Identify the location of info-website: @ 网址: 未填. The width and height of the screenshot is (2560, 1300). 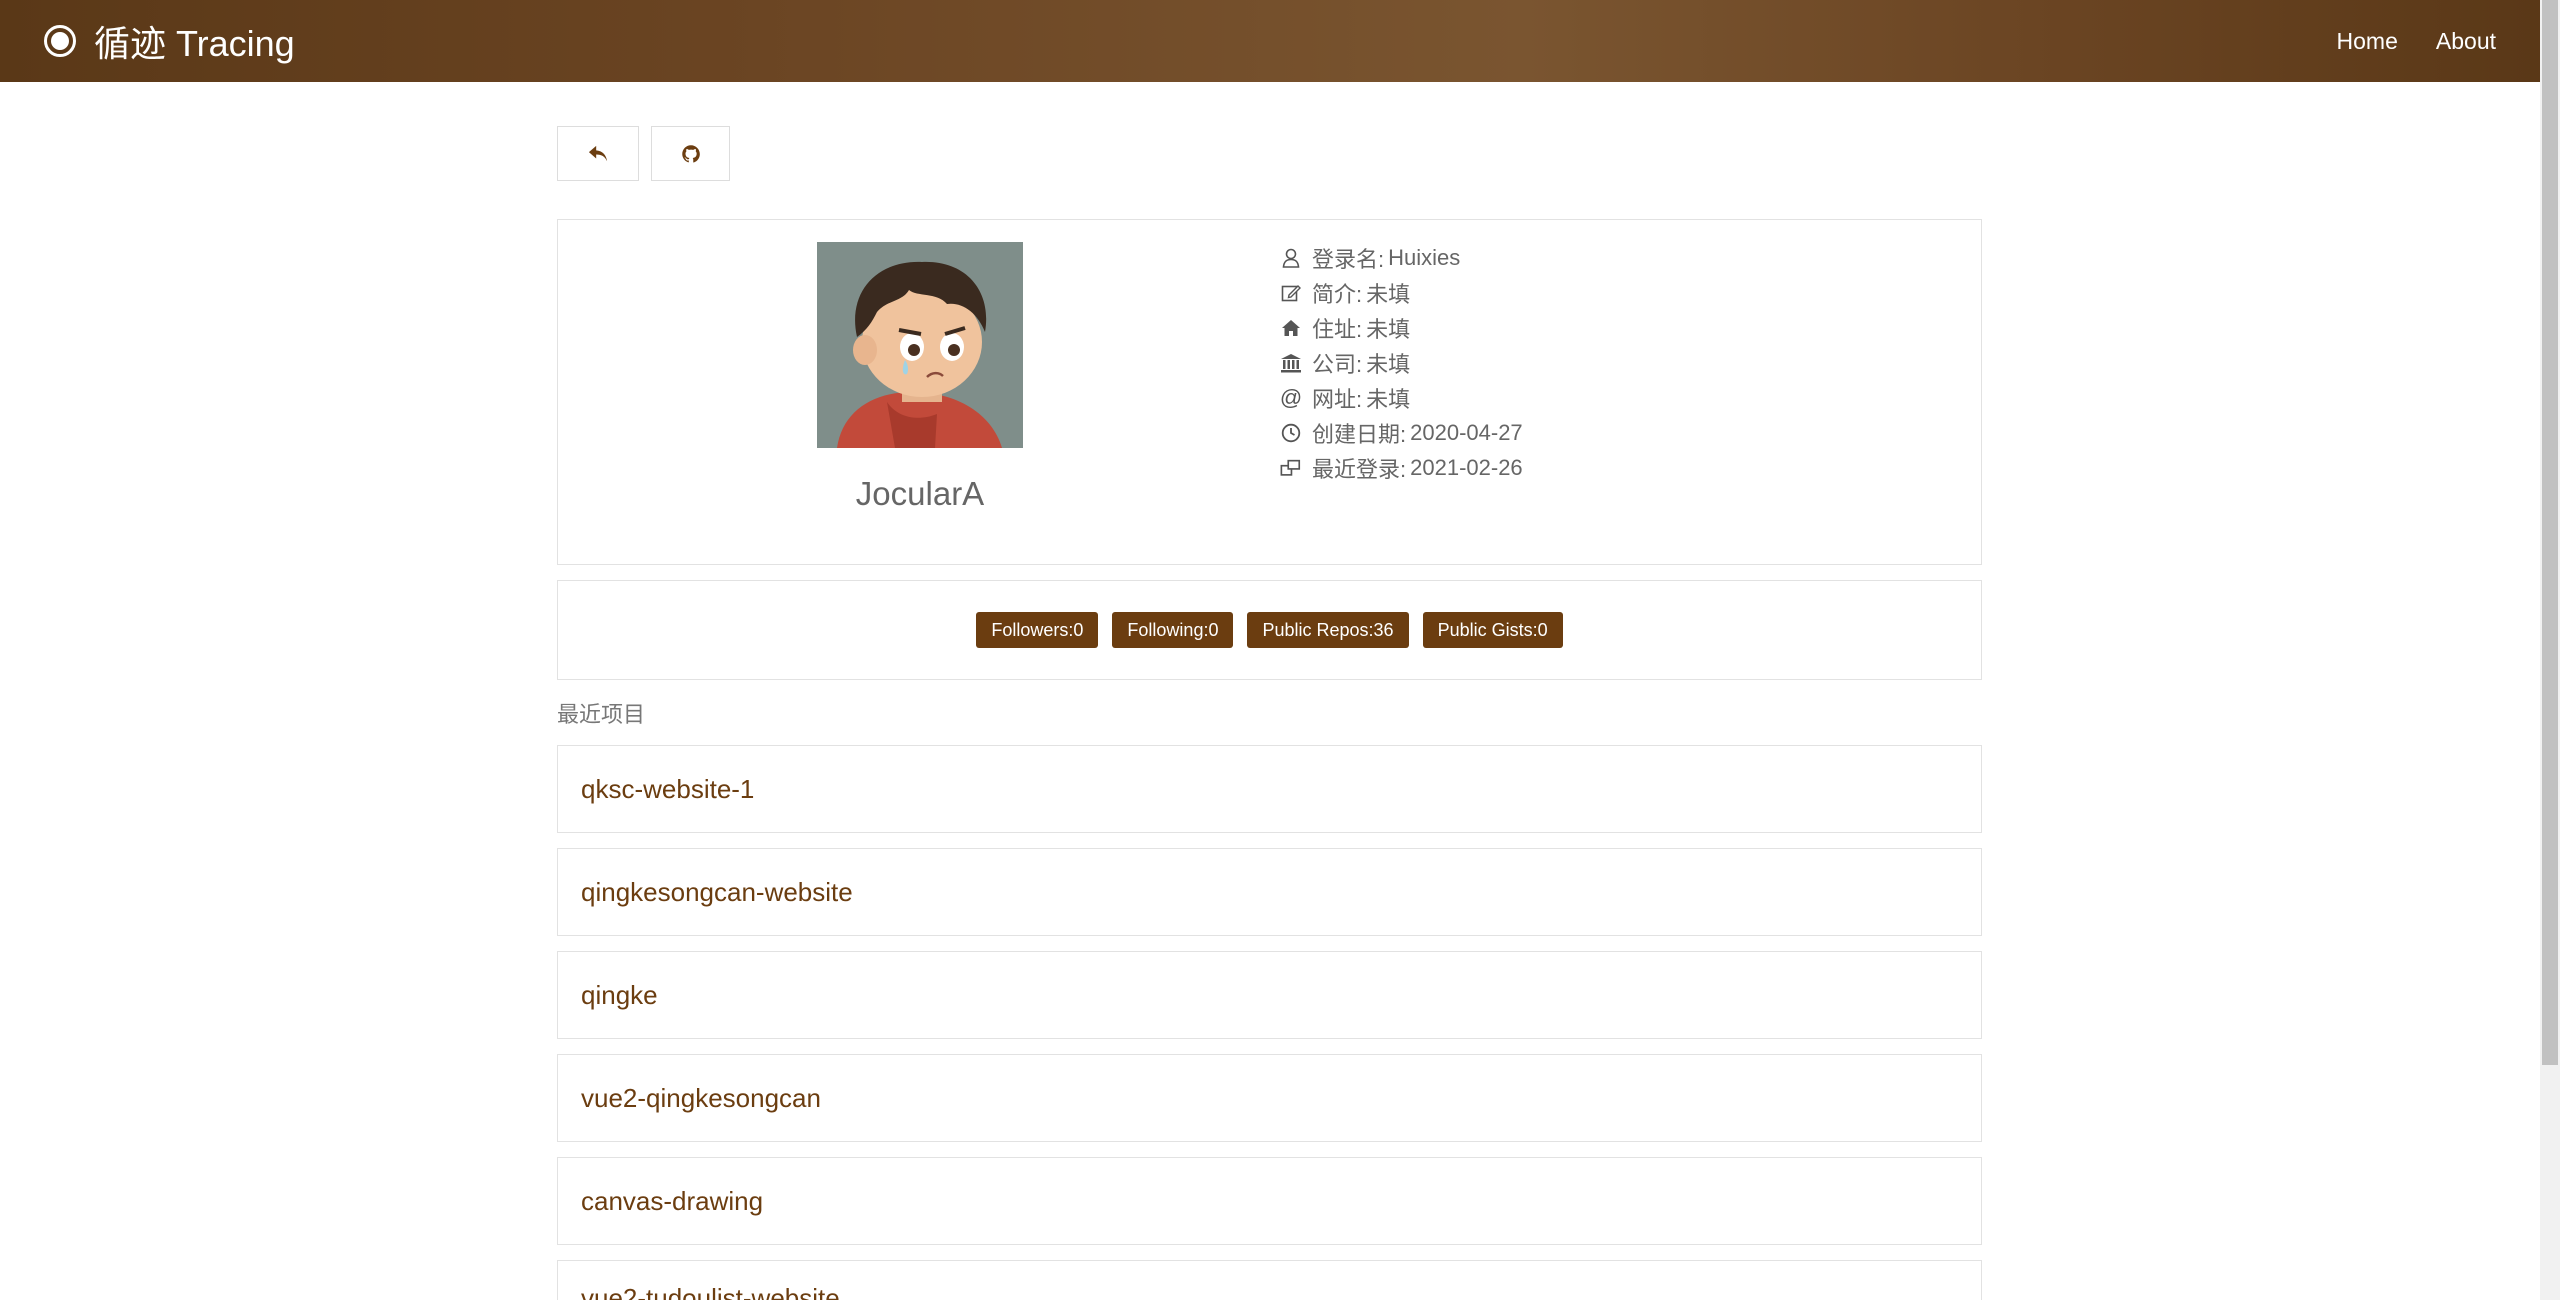
(1401, 397).